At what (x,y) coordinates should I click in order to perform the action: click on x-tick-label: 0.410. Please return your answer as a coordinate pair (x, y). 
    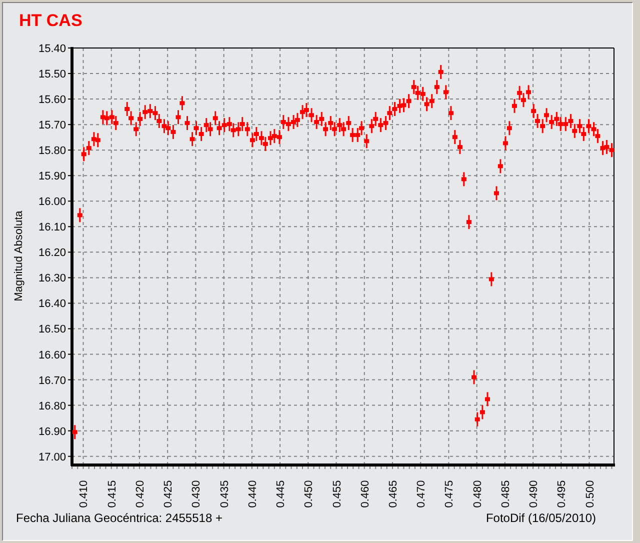
    Looking at the image, I should click on (84, 494).